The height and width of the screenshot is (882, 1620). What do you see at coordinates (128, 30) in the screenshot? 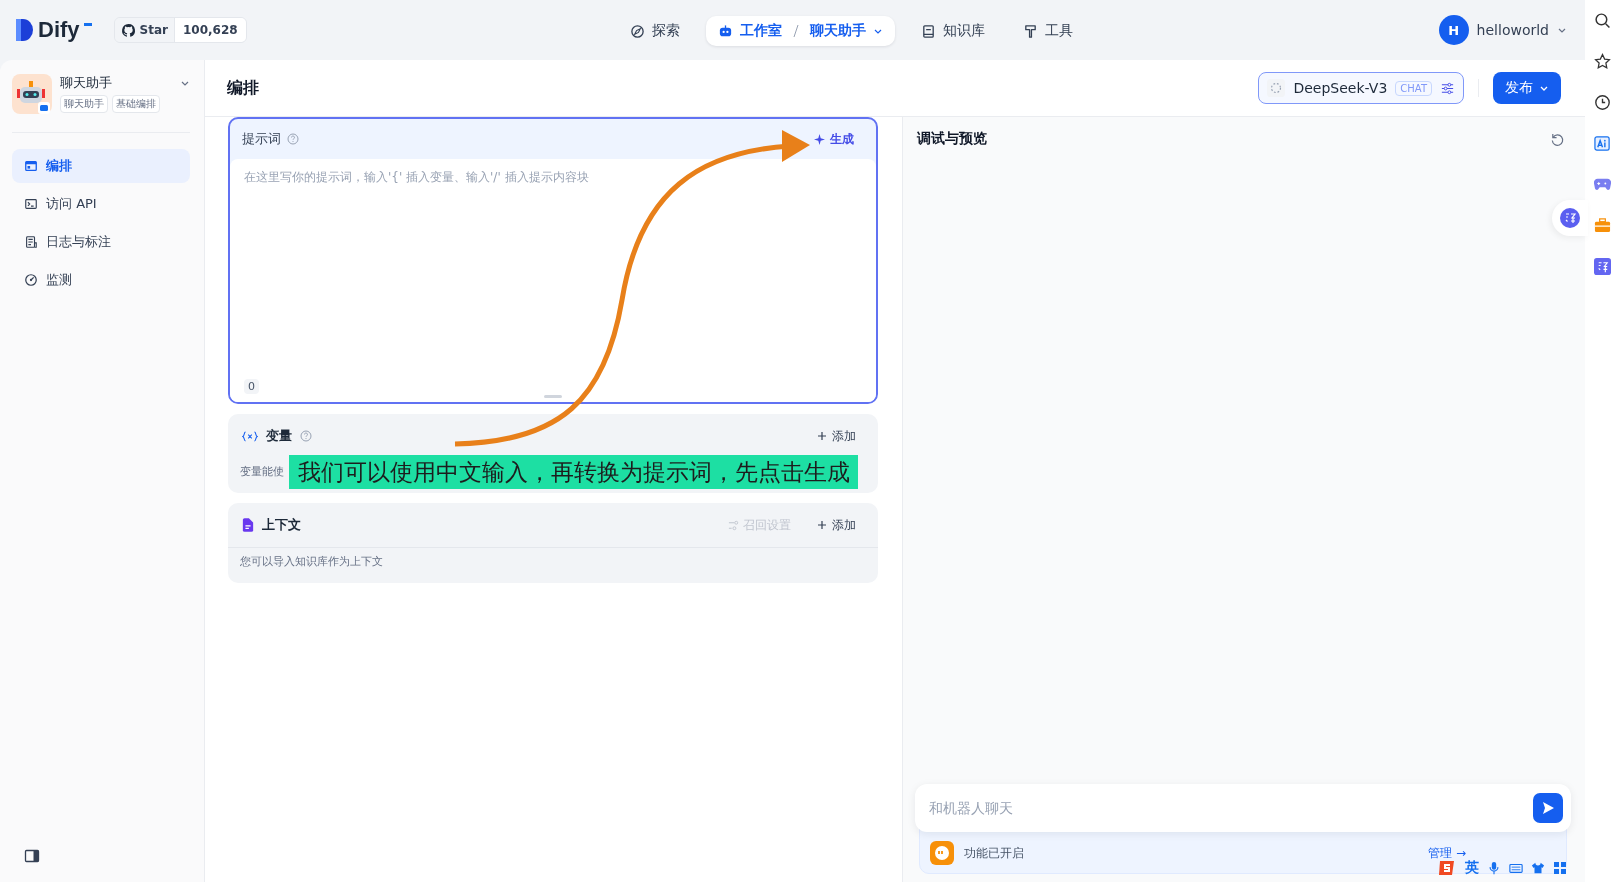
I see `github-icon` at bounding box center [128, 30].